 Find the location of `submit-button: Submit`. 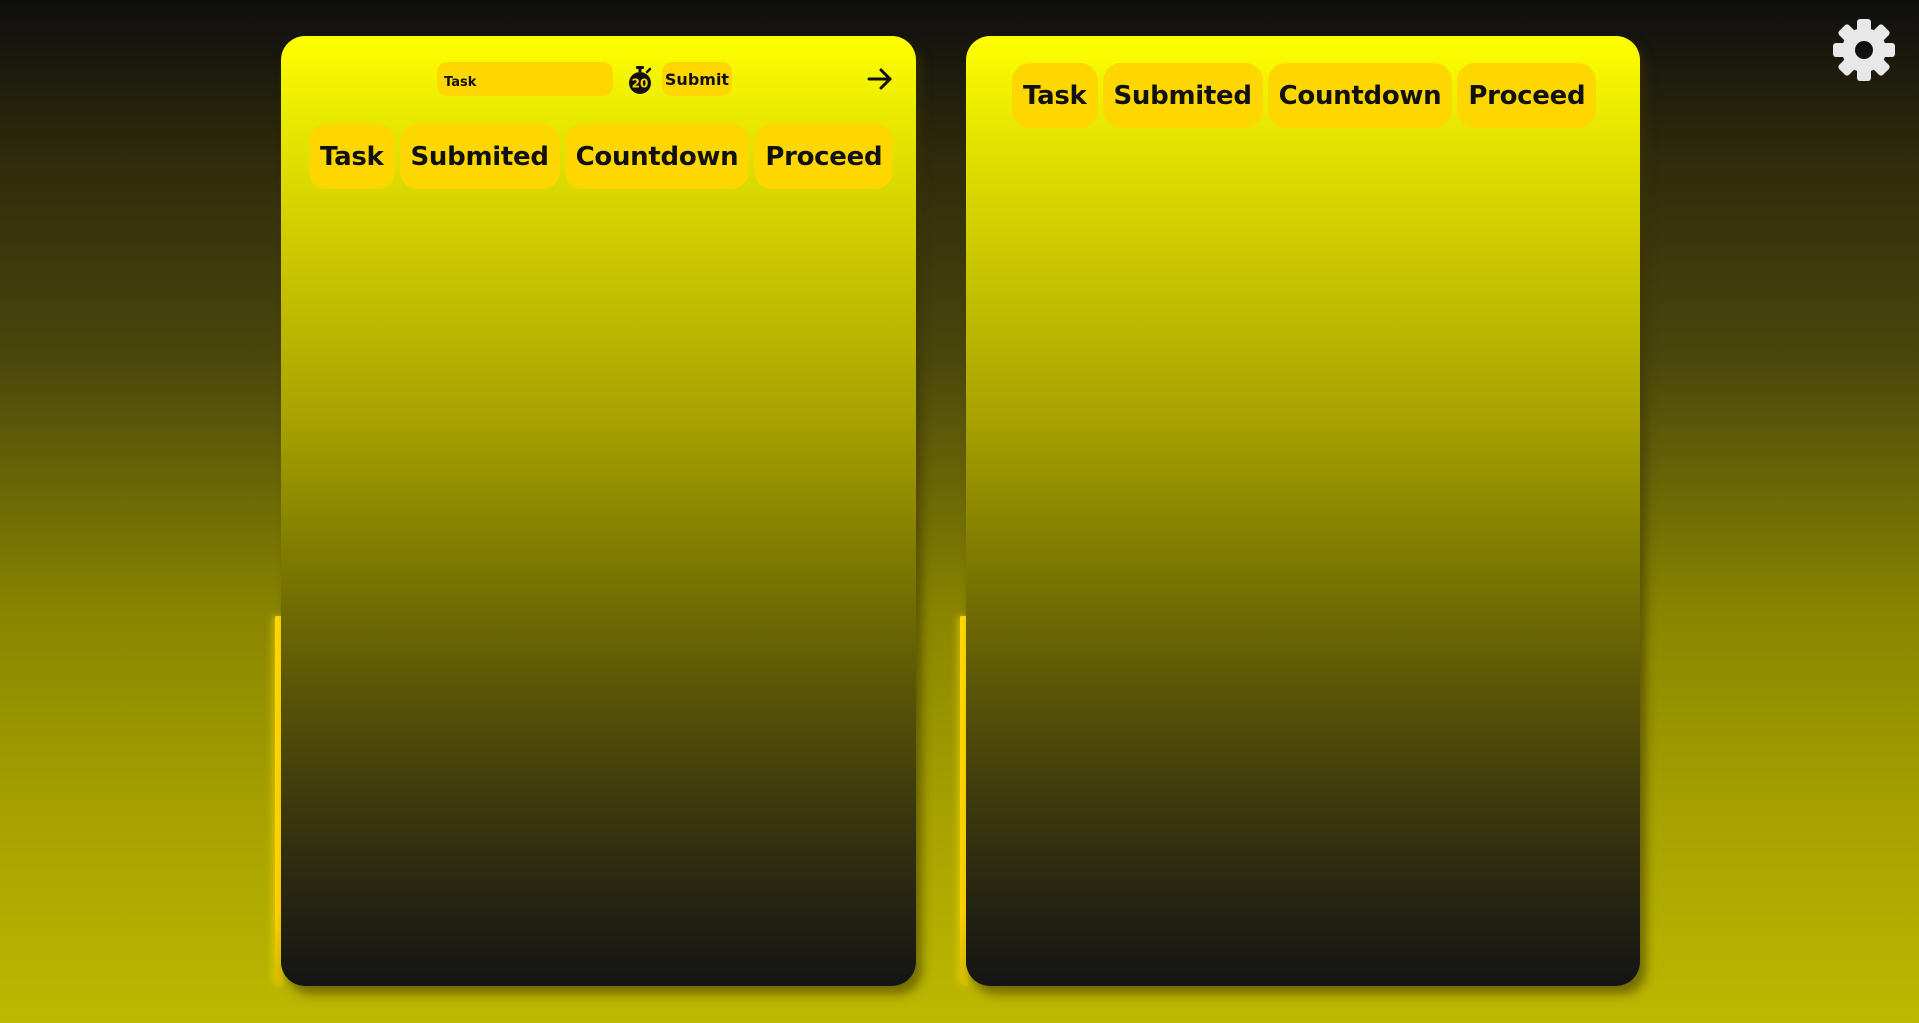

submit-button: Submit is located at coordinates (697, 79).